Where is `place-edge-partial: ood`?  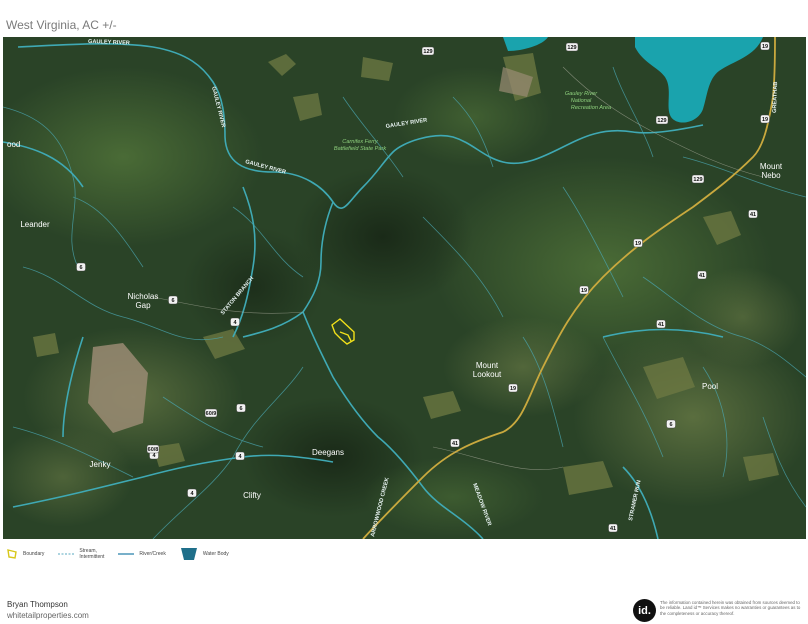
place-edge-partial: ood is located at coordinates (13, 144).